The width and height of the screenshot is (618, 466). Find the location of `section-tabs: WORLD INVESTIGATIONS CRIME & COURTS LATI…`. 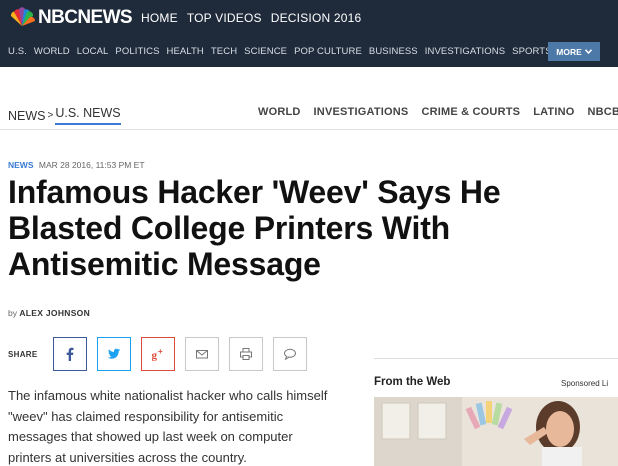

section-tabs: WORLD INVESTIGATIONS CRIME & COURTS LATI… is located at coordinates (438, 112).